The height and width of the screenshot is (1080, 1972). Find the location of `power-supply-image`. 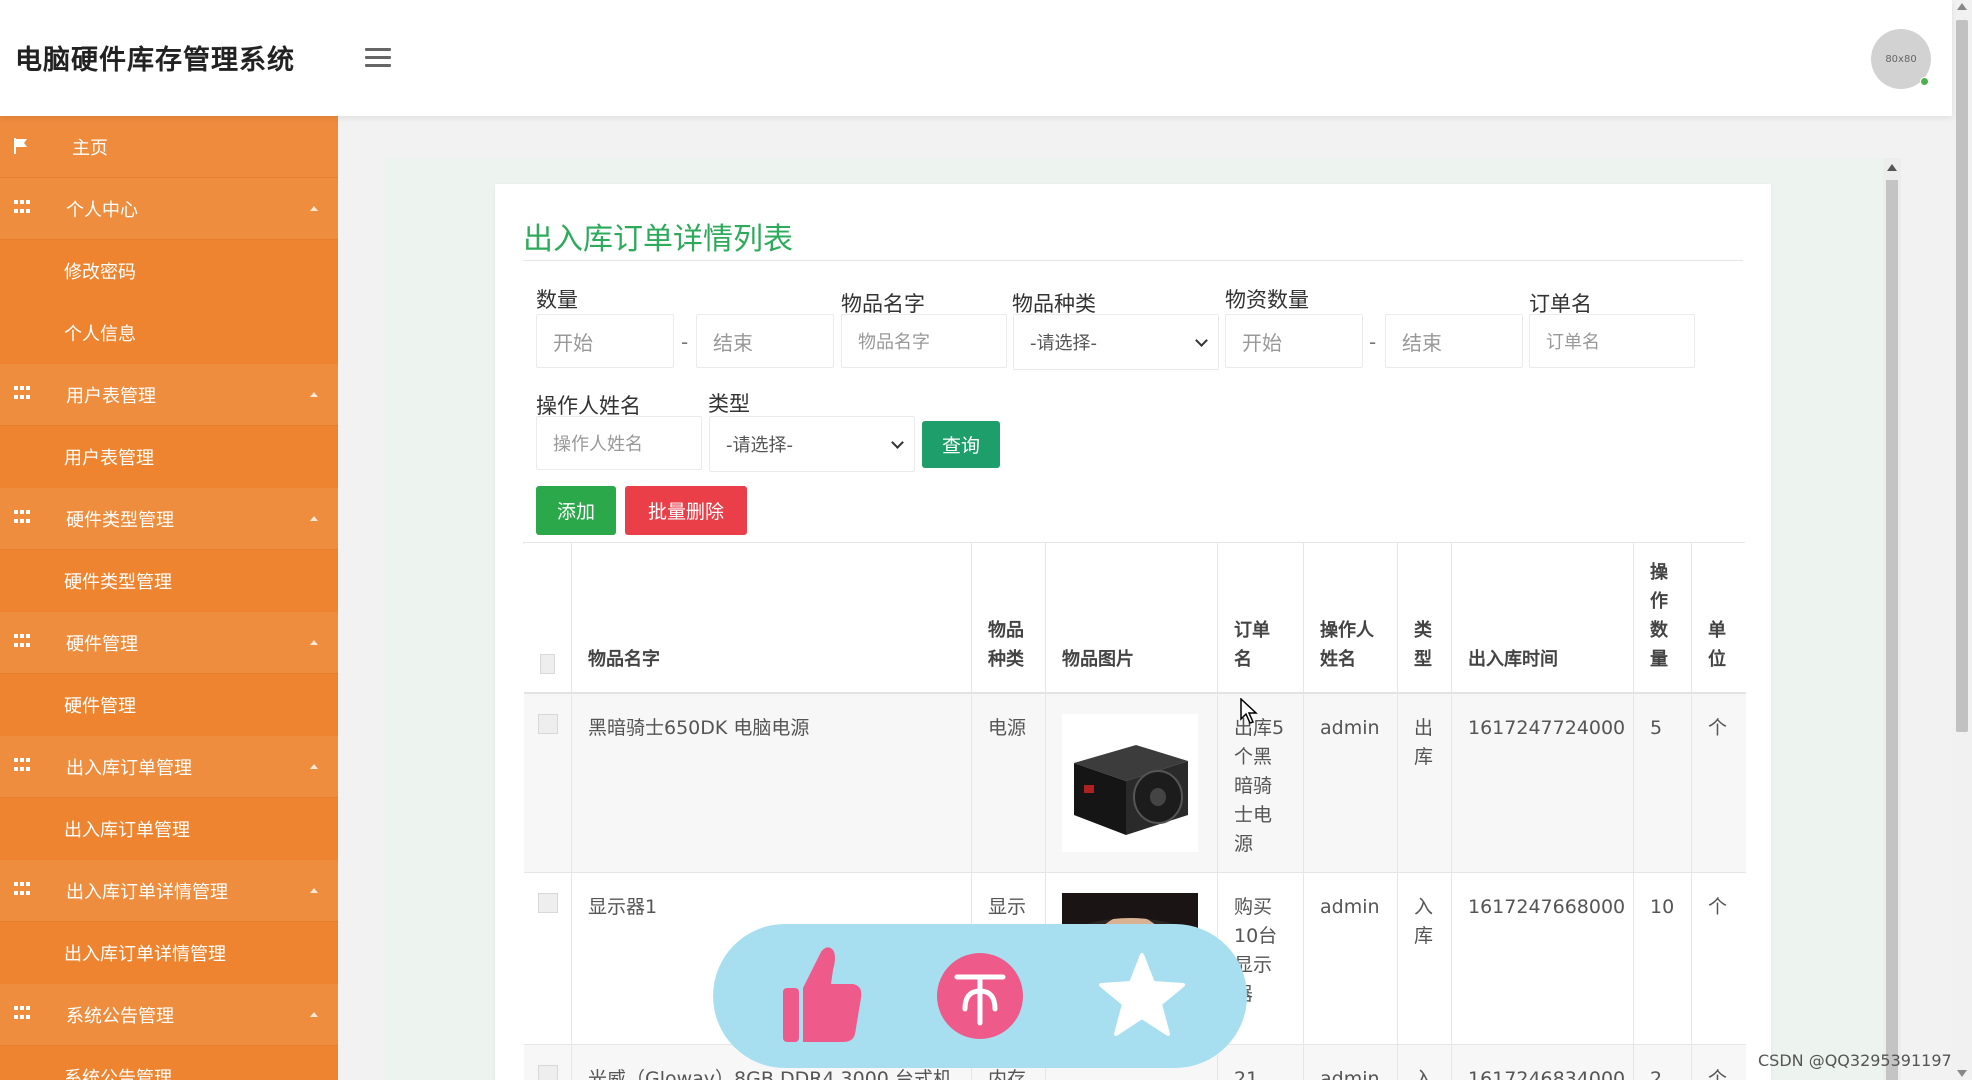

power-supply-image is located at coordinates (1131, 790).